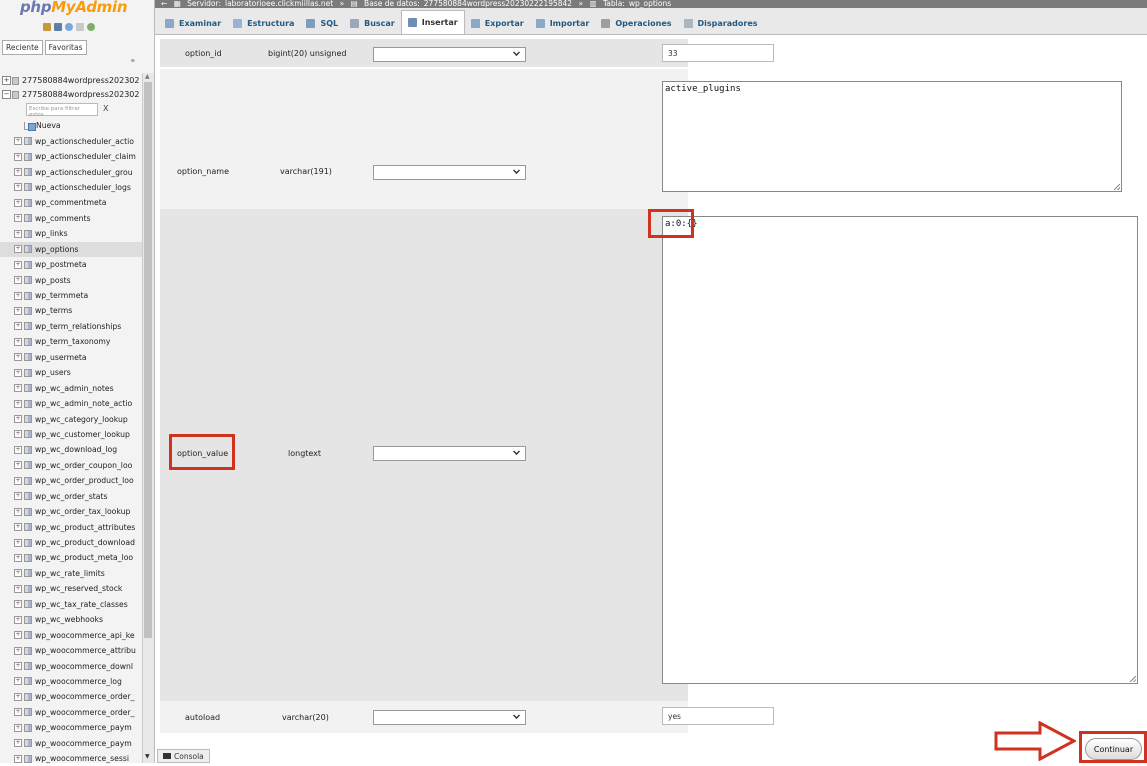 The height and width of the screenshot is (766, 1147). I want to click on collapse-icon: −, so click(6, 94).